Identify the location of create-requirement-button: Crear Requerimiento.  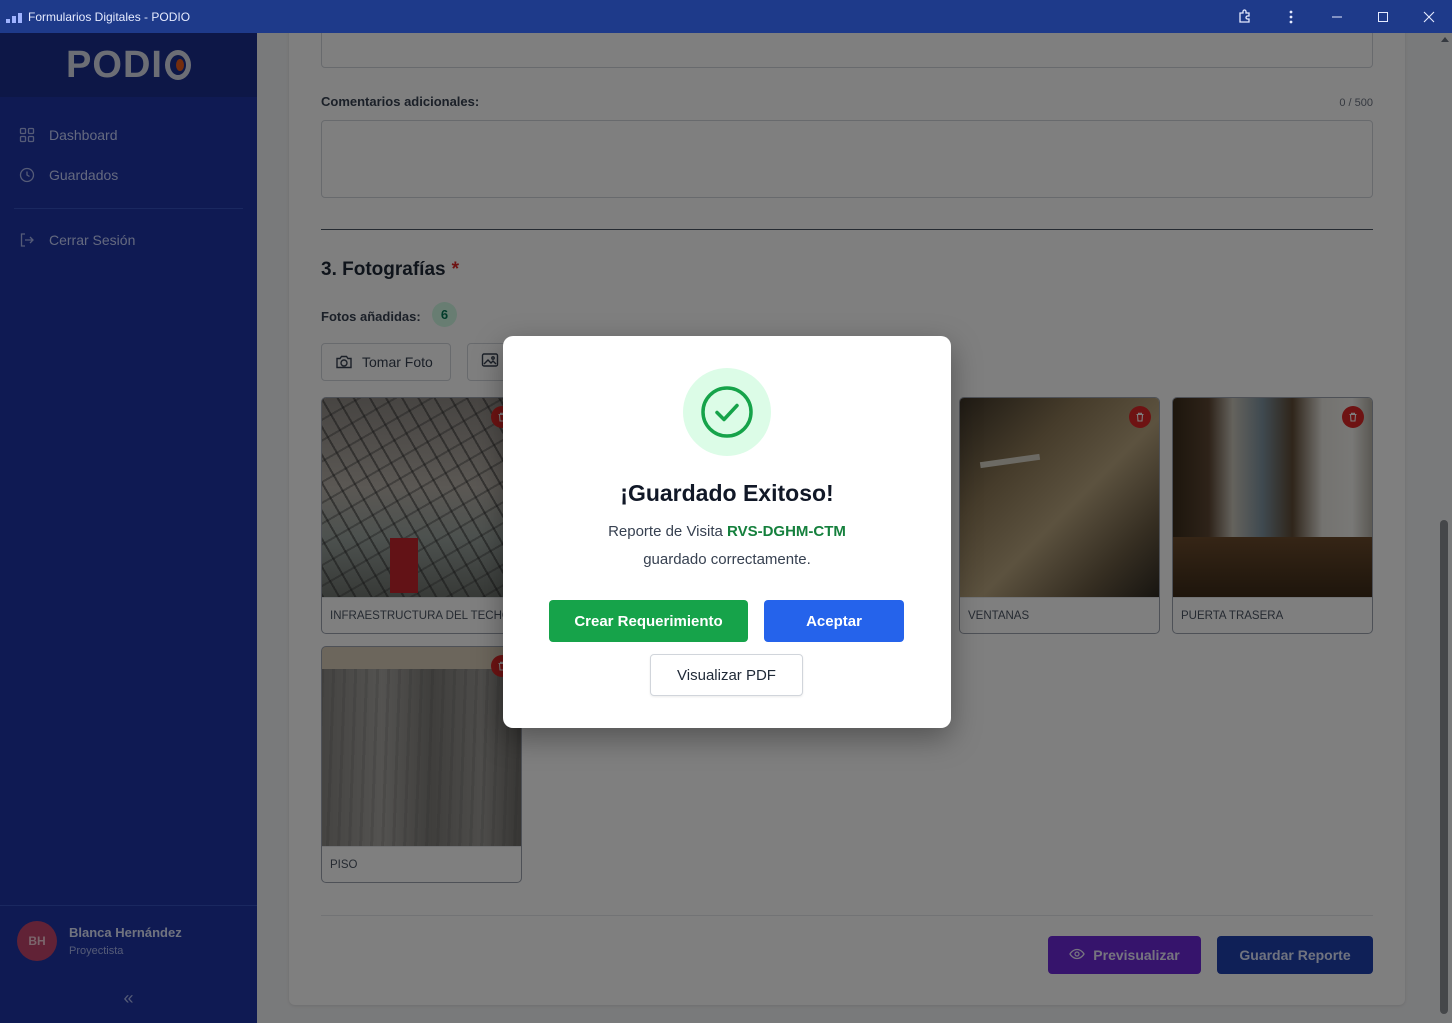
(648, 621).